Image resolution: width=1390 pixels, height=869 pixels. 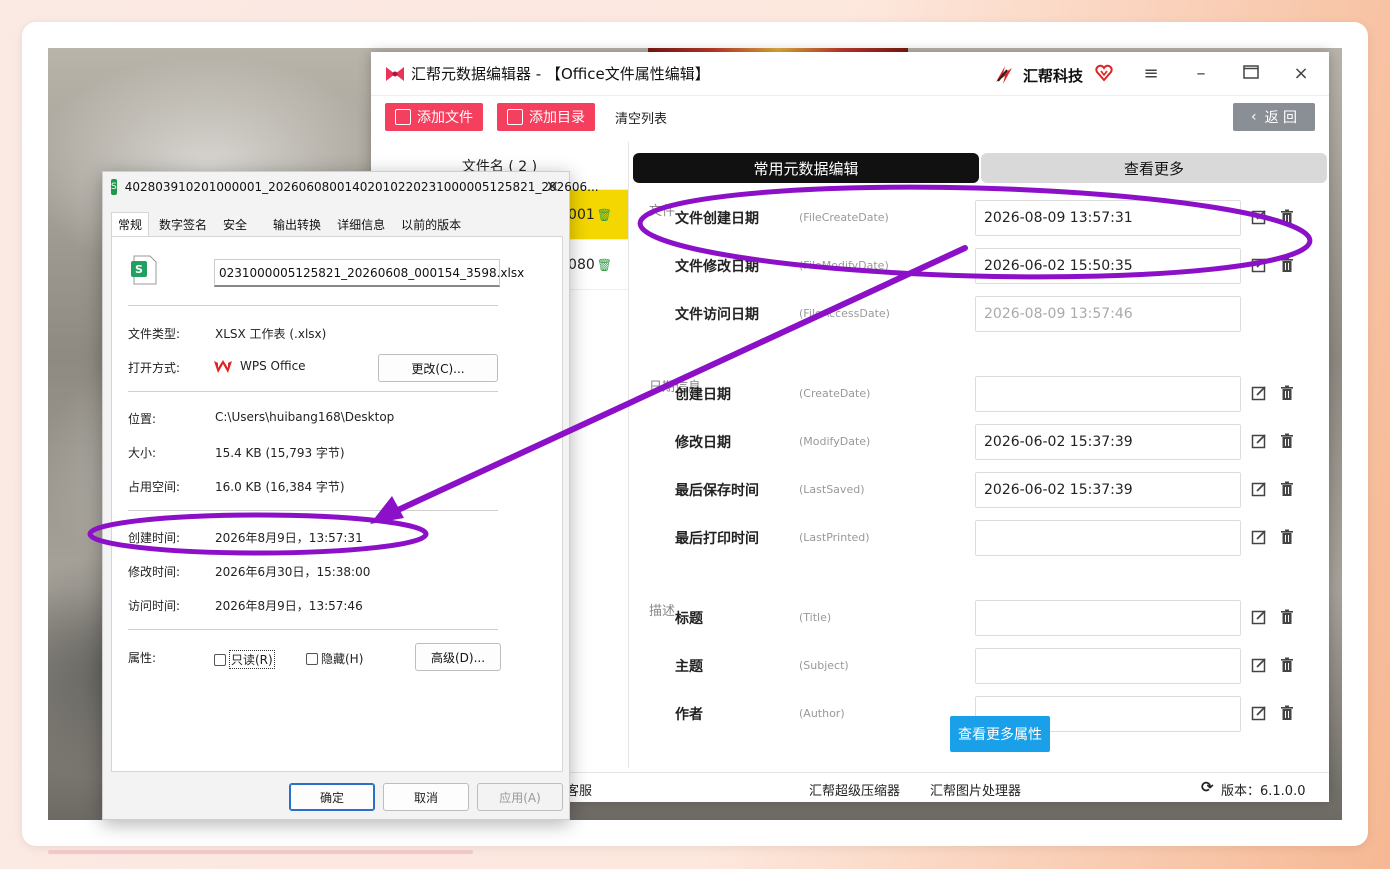 I want to click on created-label: 创建时间:, so click(x=154, y=538).